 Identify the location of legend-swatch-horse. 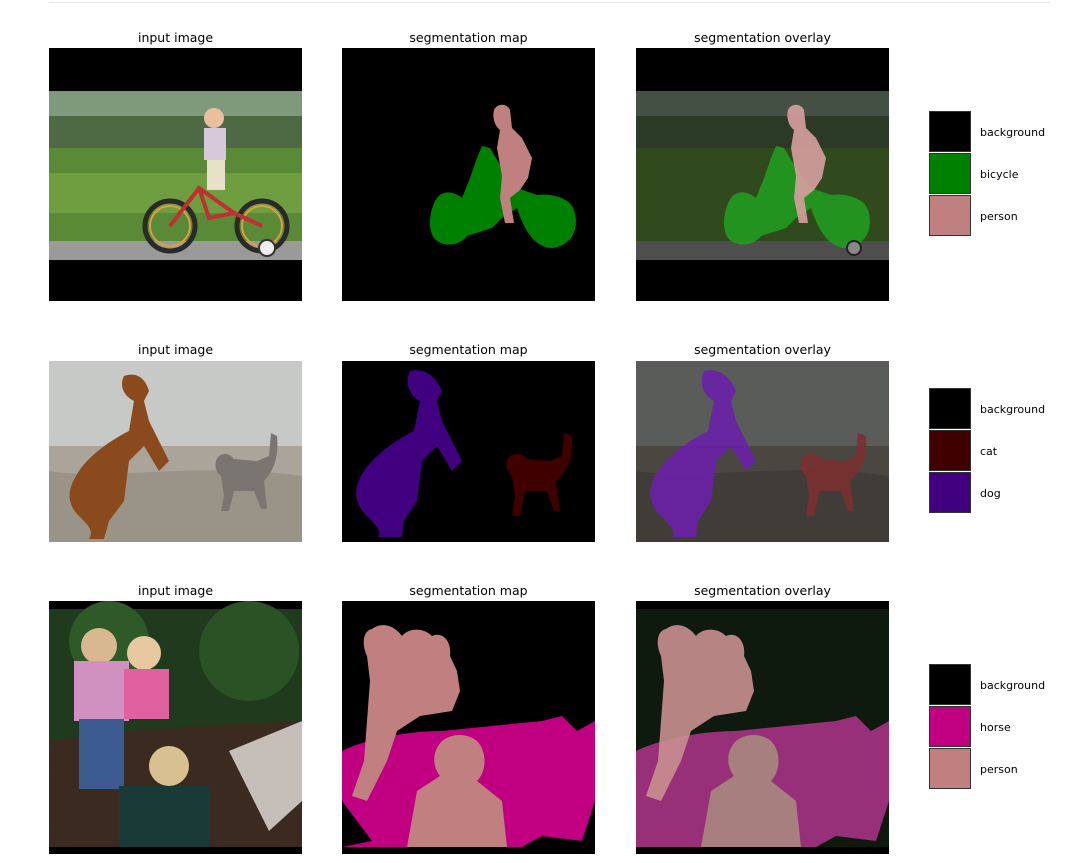
(950, 726).